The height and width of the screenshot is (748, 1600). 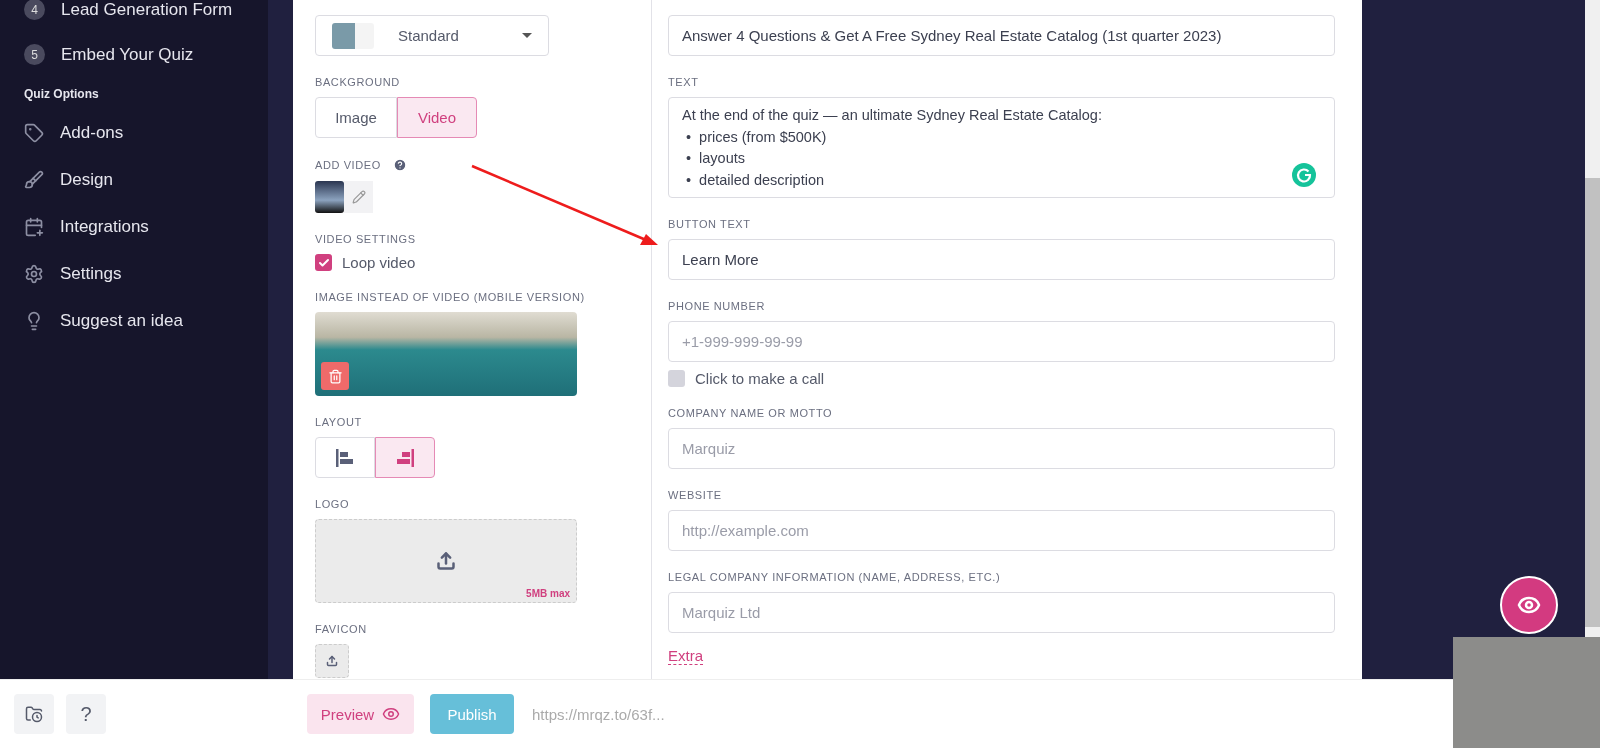 What do you see at coordinates (683, 82) in the screenshot?
I see `field-label: TEXT` at bounding box center [683, 82].